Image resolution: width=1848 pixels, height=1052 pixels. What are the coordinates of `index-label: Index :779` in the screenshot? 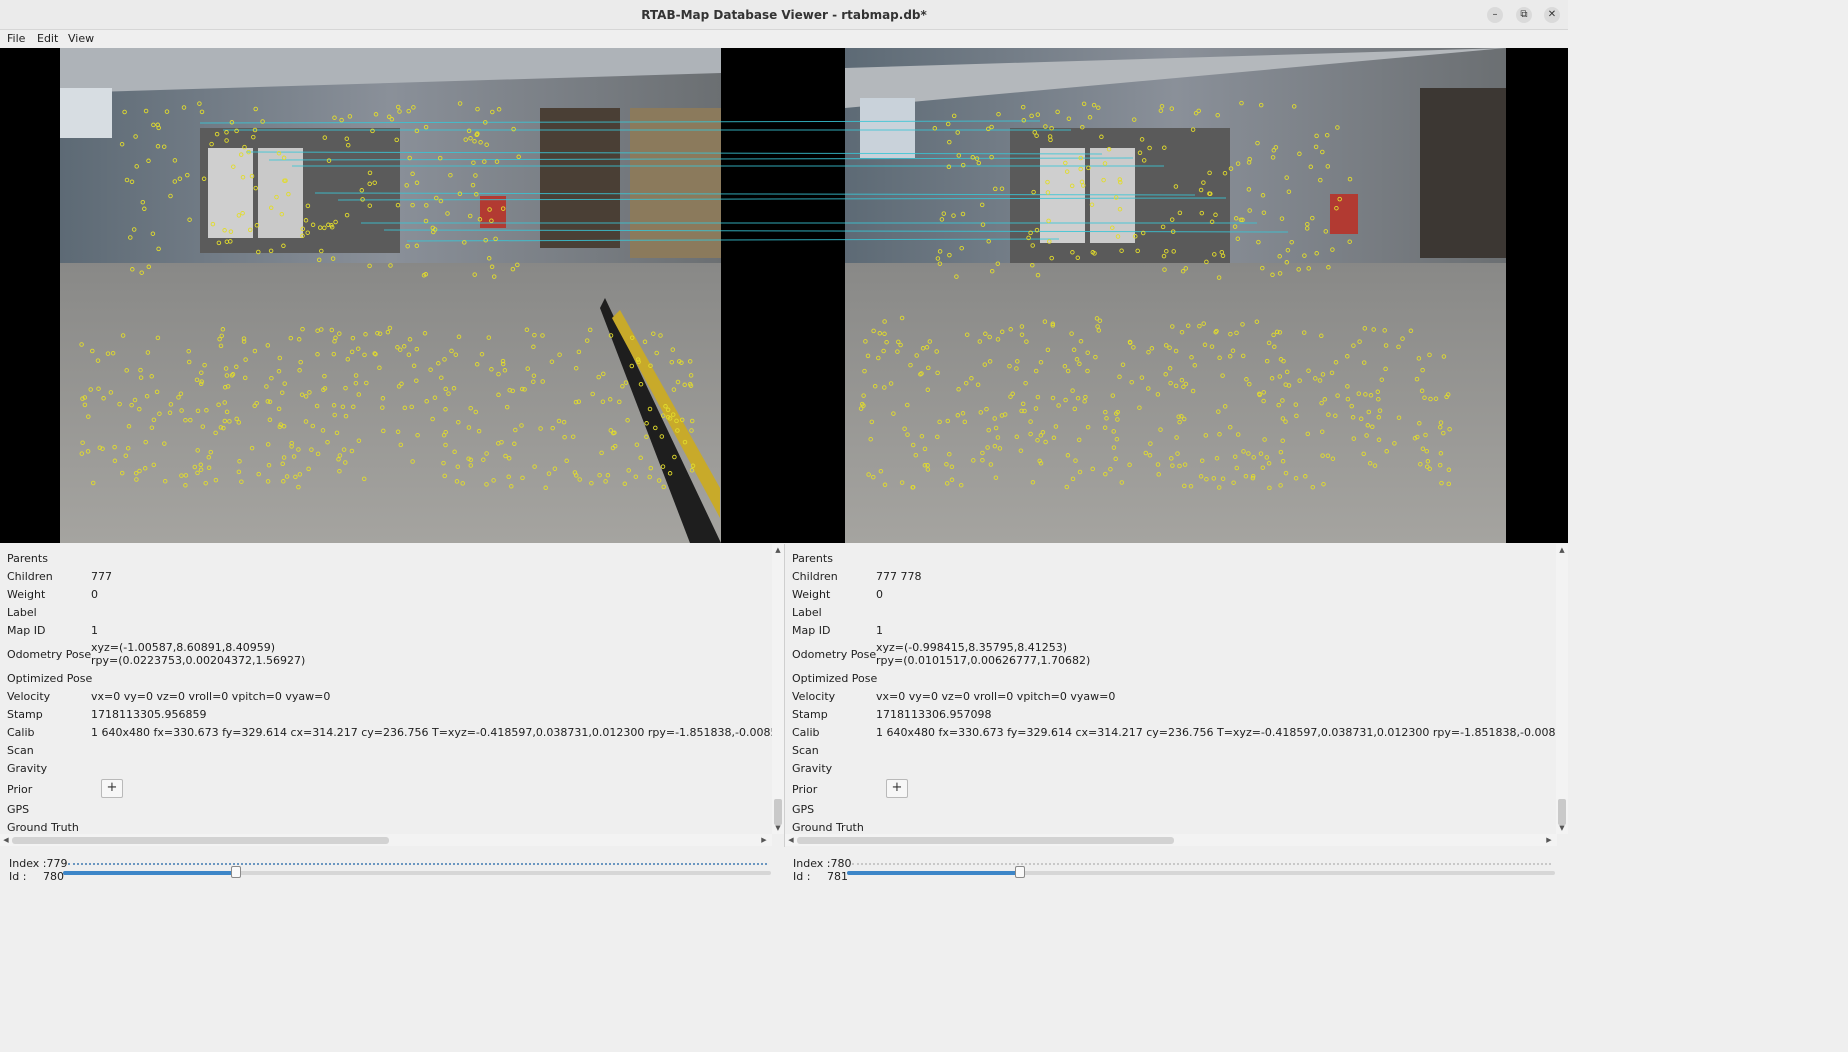 It's located at (38, 863).